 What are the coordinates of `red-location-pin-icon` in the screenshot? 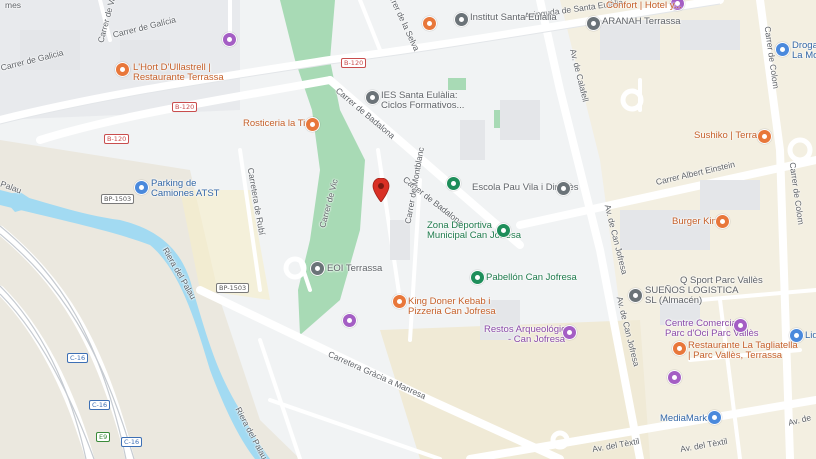 It's located at (381, 190).